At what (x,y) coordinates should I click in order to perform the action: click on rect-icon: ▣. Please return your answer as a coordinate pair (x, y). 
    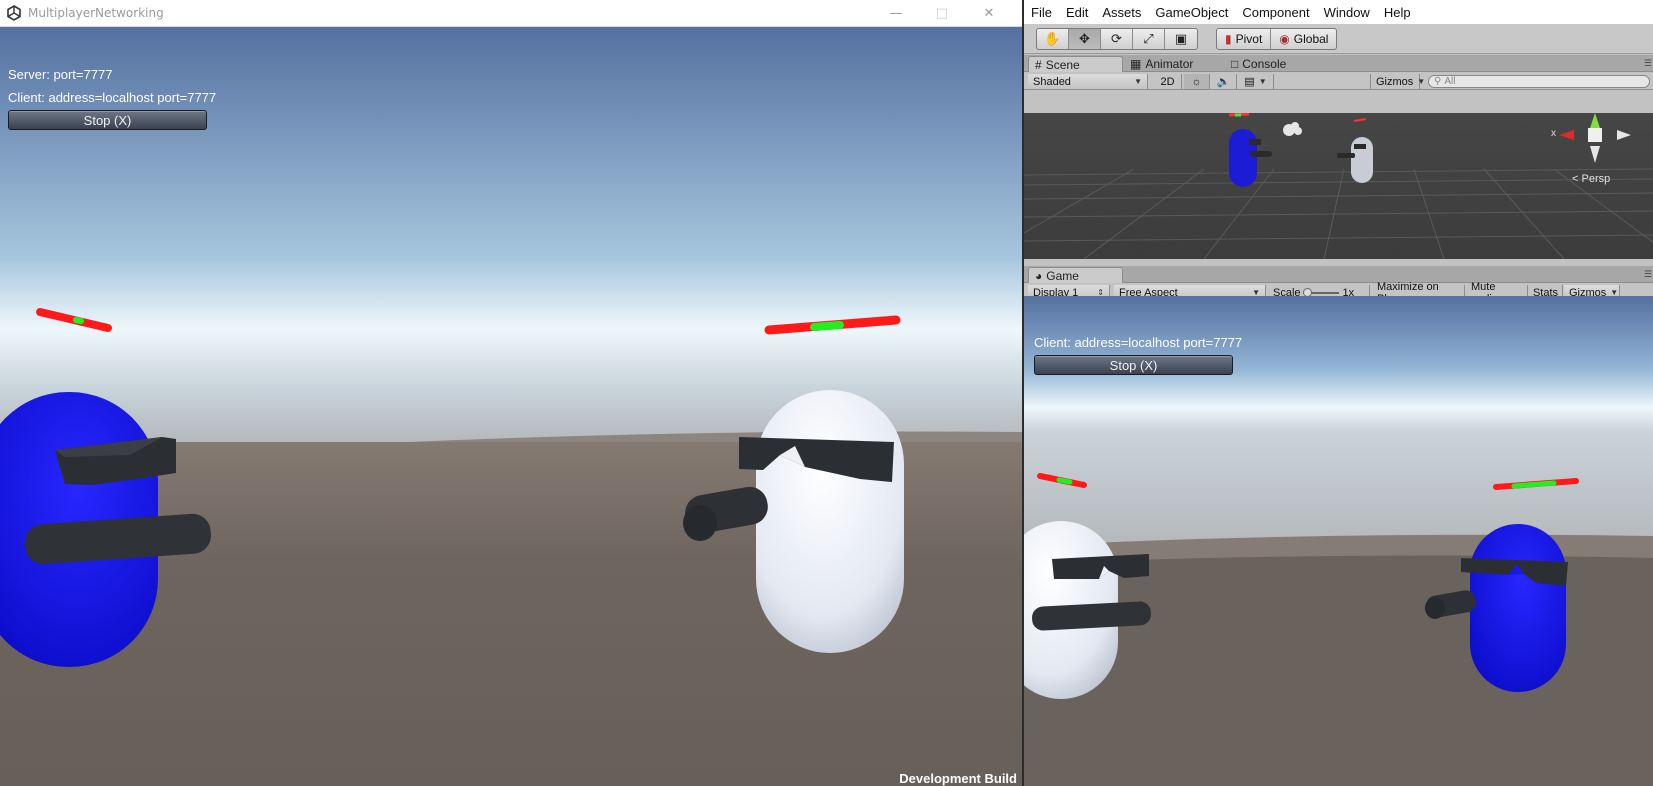
    Looking at the image, I should click on (1181, 39).